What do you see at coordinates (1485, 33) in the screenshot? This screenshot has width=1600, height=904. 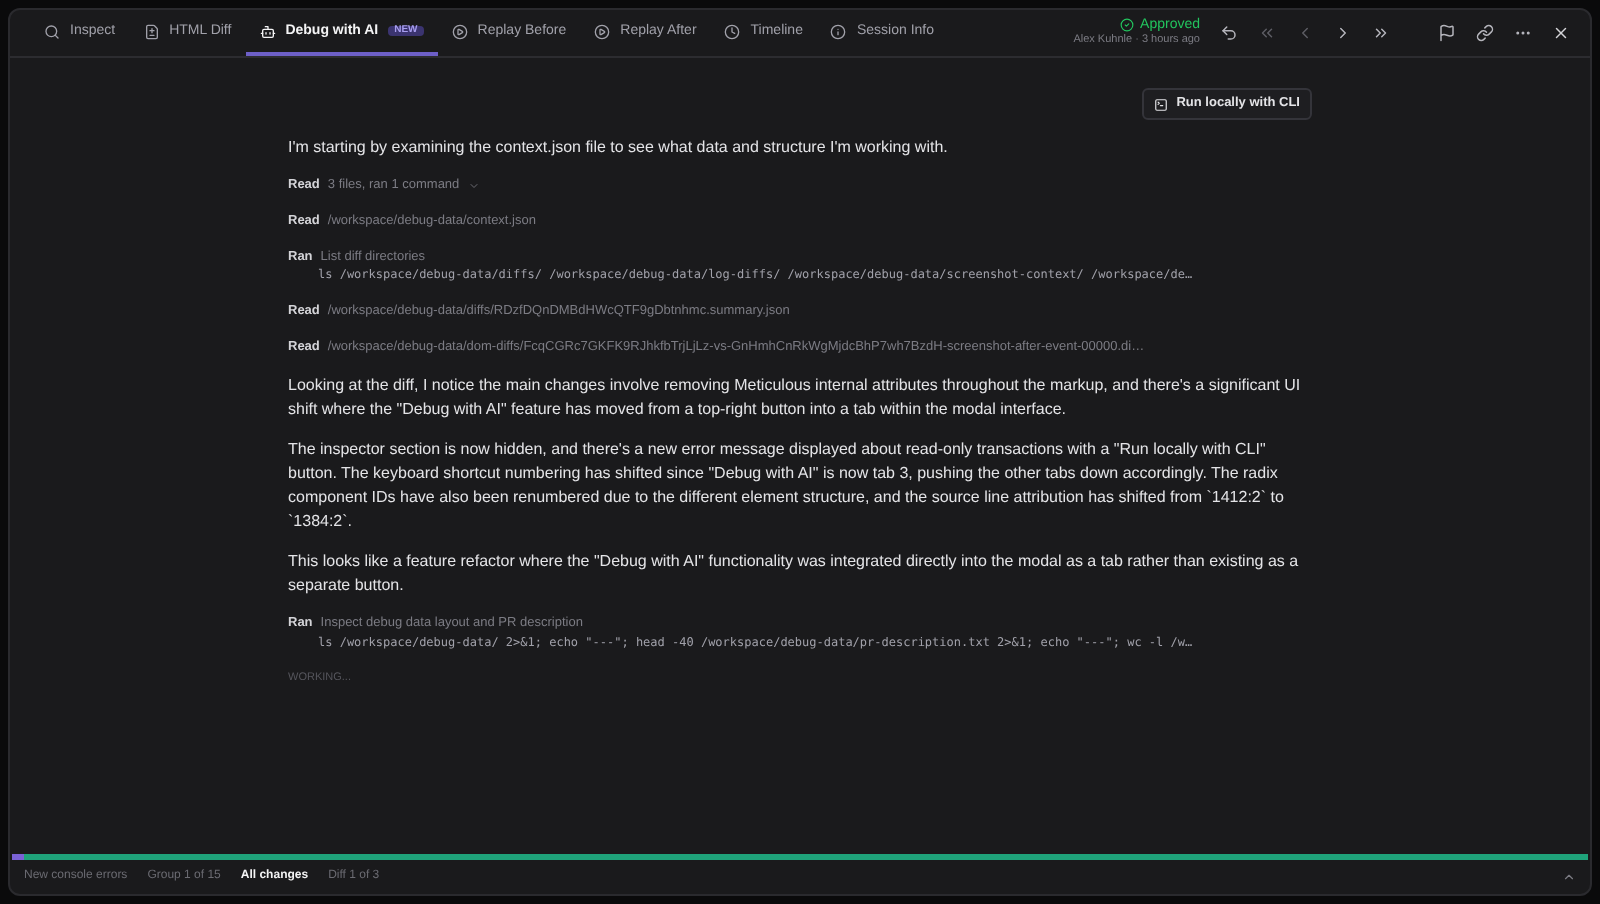 I see `link-icon` at bounding box center [1485, 33].